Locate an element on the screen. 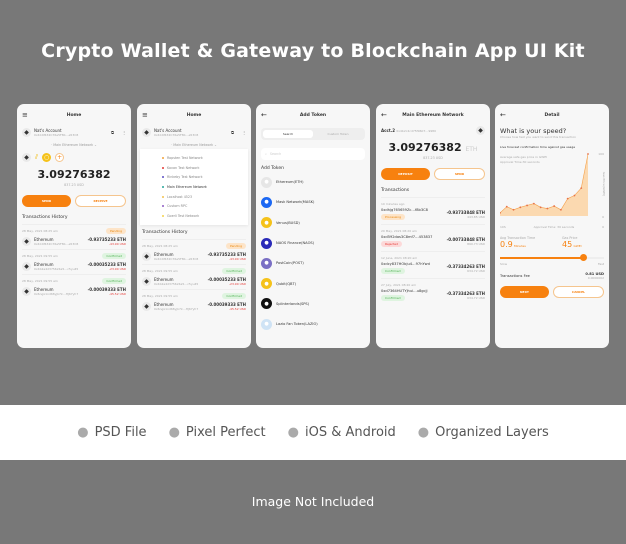 The width and height of the screenshot is (626, 544). search-input: ⌕ Search is located at coordinates (313, 154).